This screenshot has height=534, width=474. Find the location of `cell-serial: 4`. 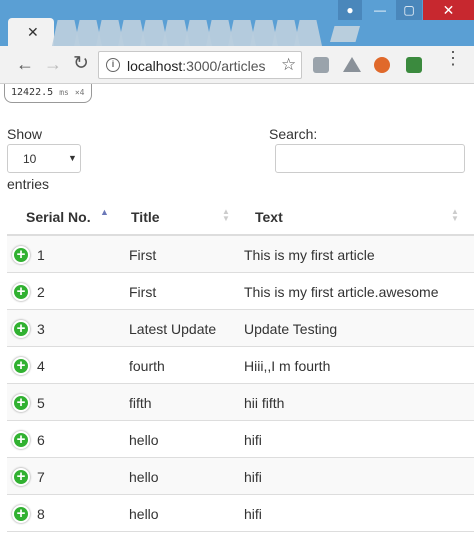

cell-serial: 4 is located at coordinates (41, 366).